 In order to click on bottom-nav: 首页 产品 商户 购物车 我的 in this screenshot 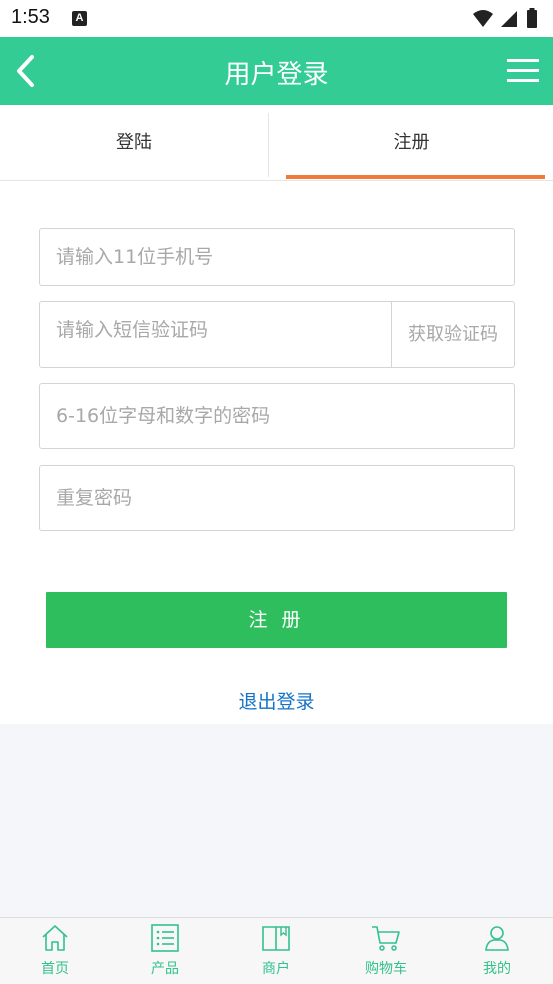, I will do `click(276, 950)`.